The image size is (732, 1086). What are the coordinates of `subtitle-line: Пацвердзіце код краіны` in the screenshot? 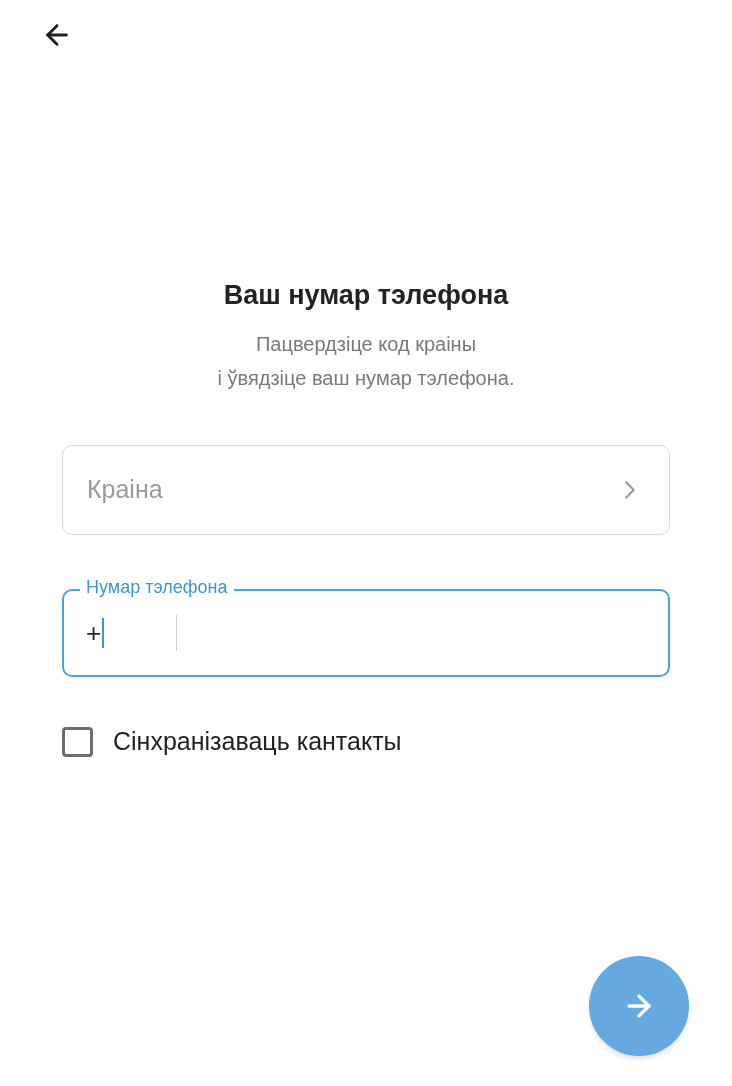 It's located at (366, 344).